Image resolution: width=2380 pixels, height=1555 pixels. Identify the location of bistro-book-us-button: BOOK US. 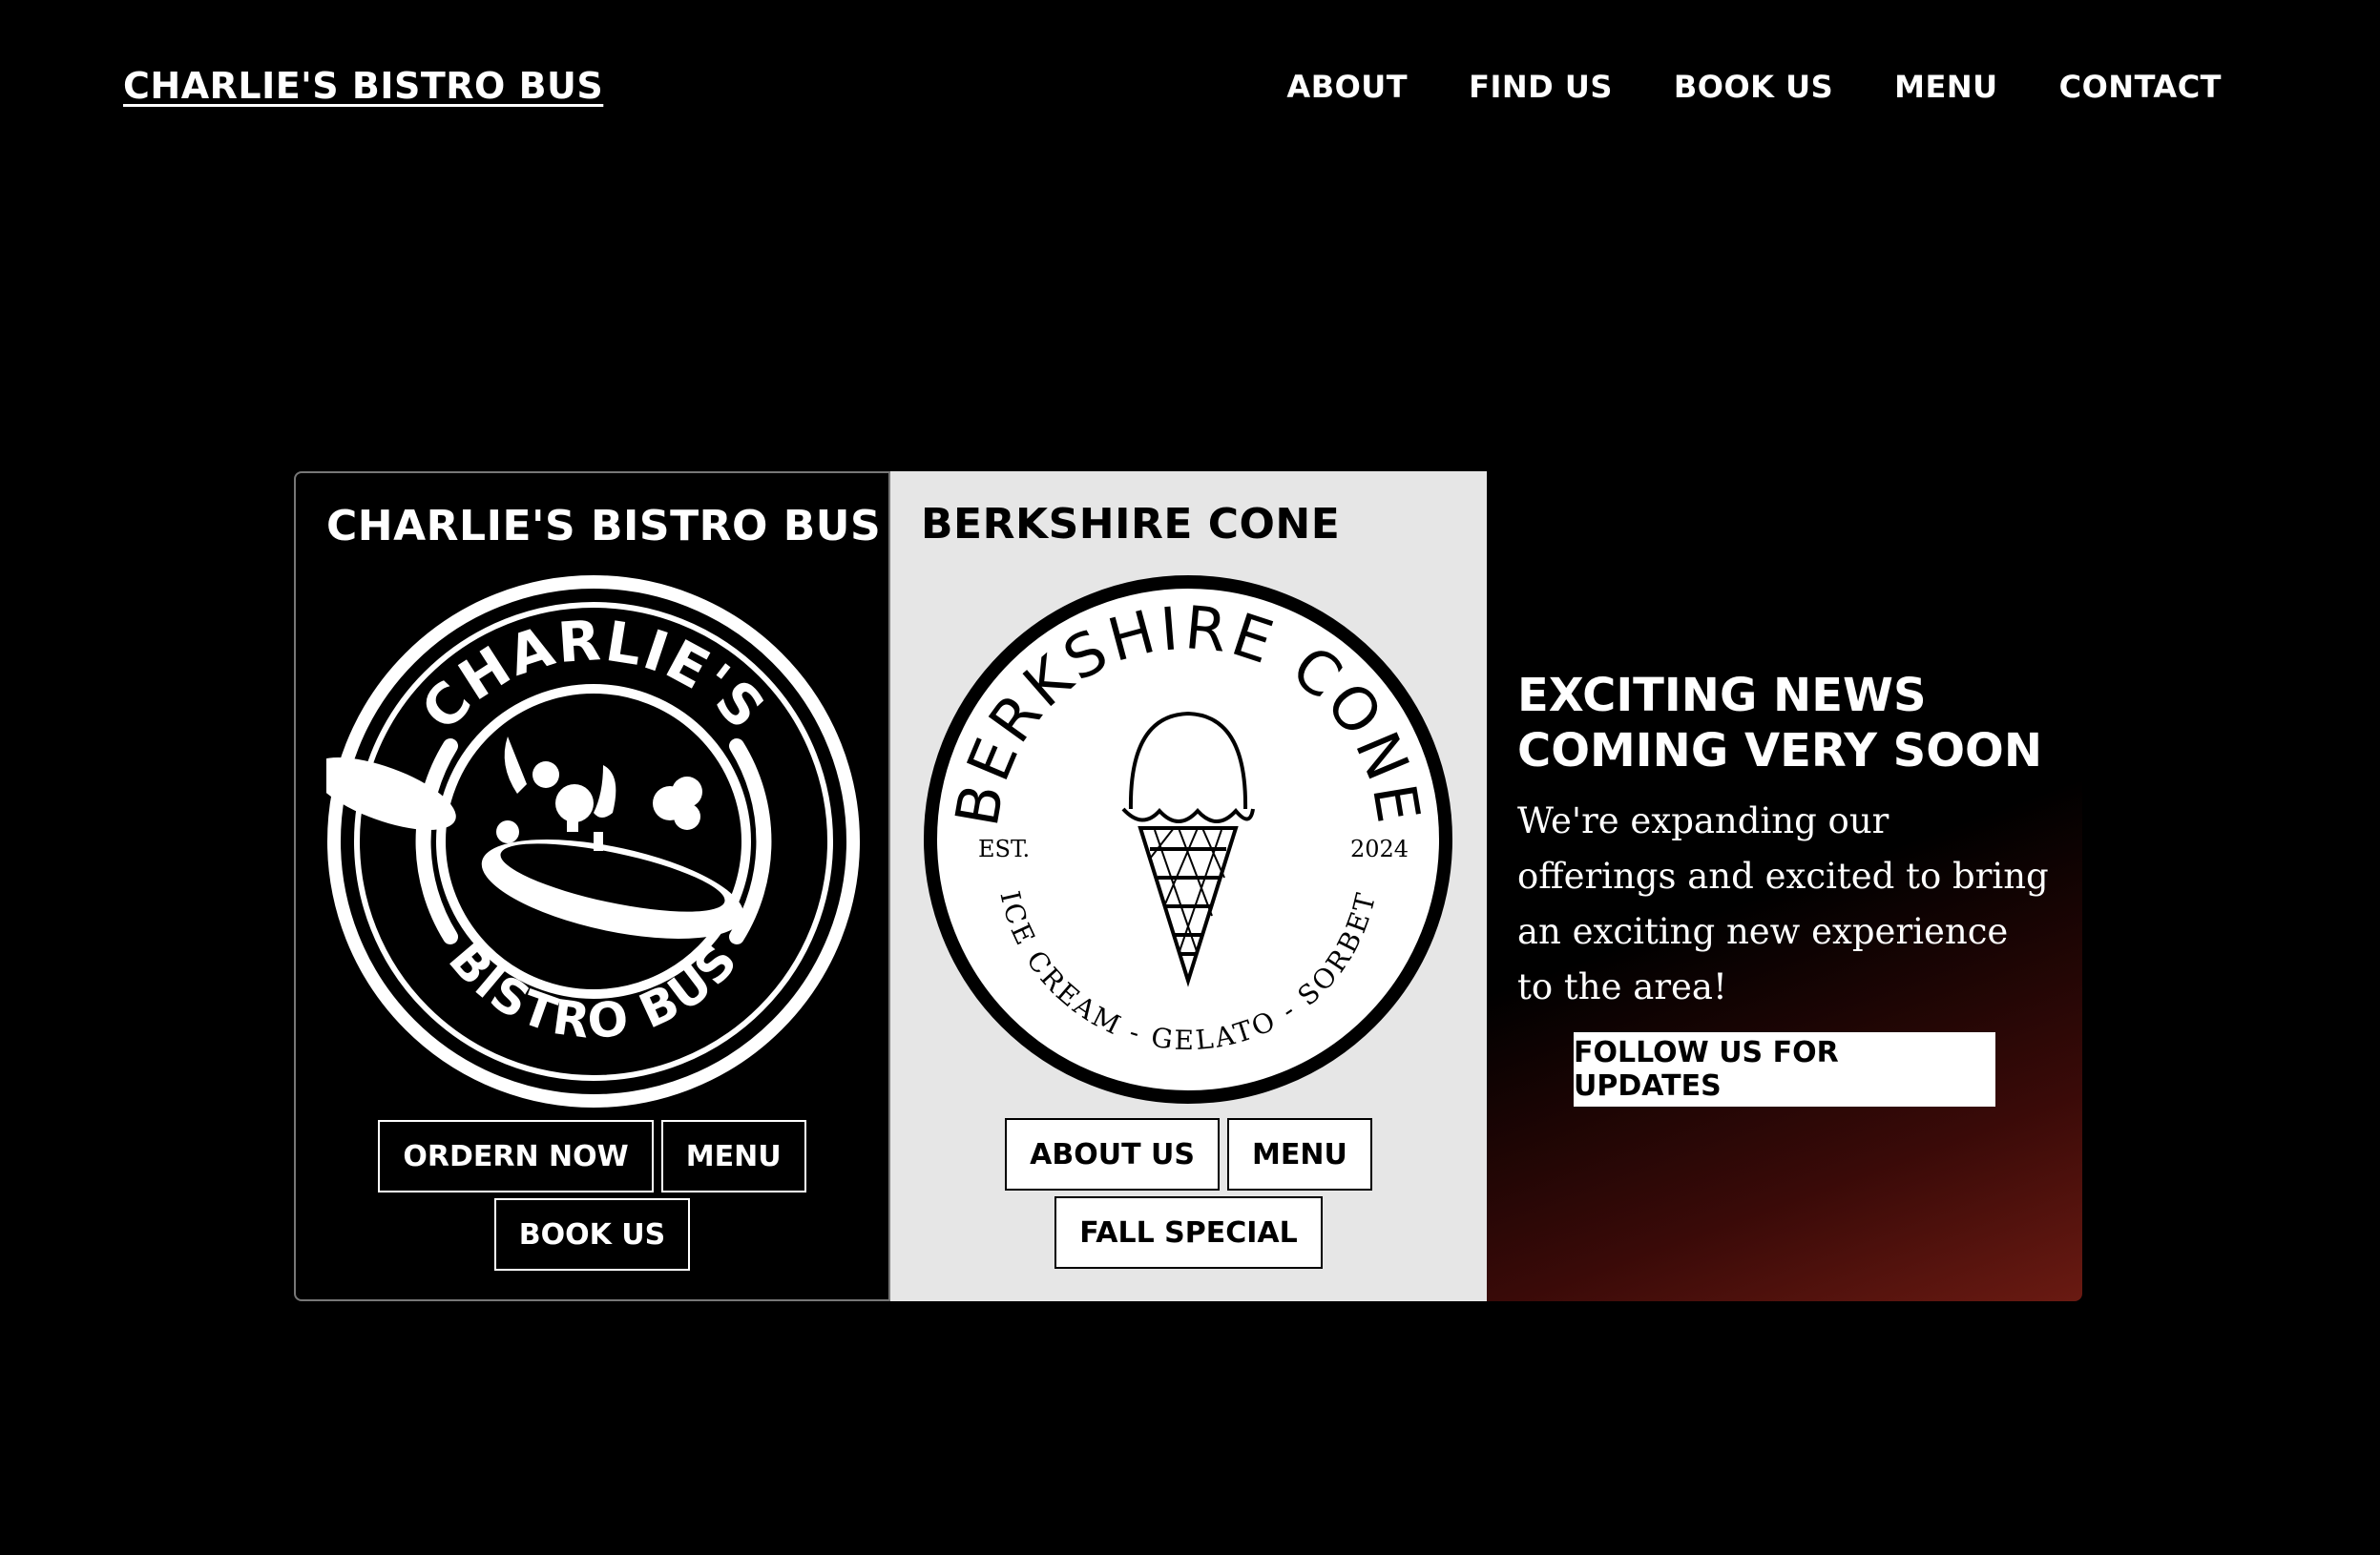
(592, 1234).